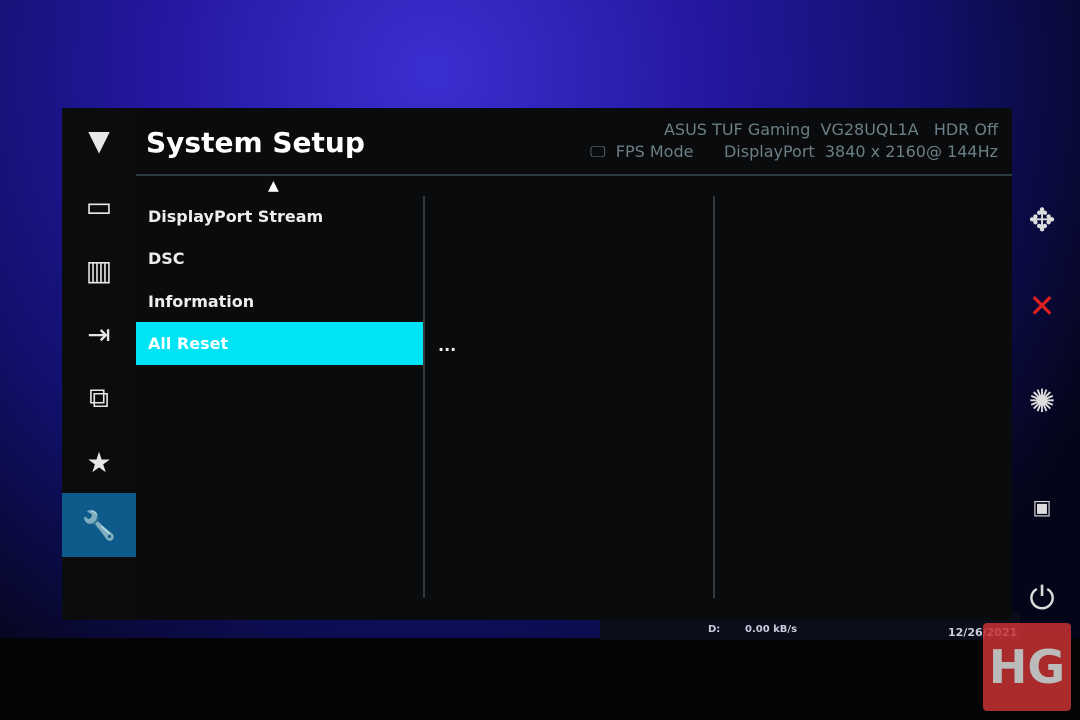  Describe the element at coordinates (99, 206) in the screenshot. I see `image-icon: ▭` at that location.